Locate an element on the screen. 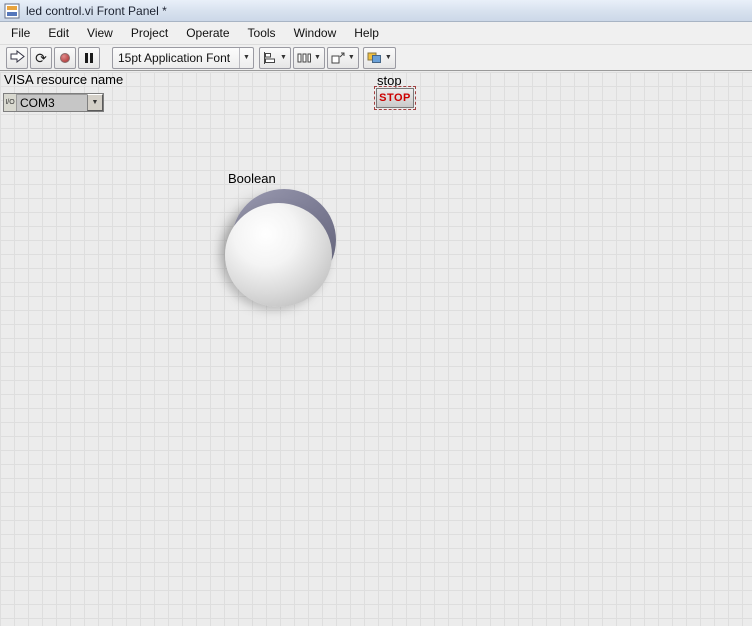 The width and height of the screenshot is (752, 626). boolean-control-label: Boolean is located at coordinates (252, 178).